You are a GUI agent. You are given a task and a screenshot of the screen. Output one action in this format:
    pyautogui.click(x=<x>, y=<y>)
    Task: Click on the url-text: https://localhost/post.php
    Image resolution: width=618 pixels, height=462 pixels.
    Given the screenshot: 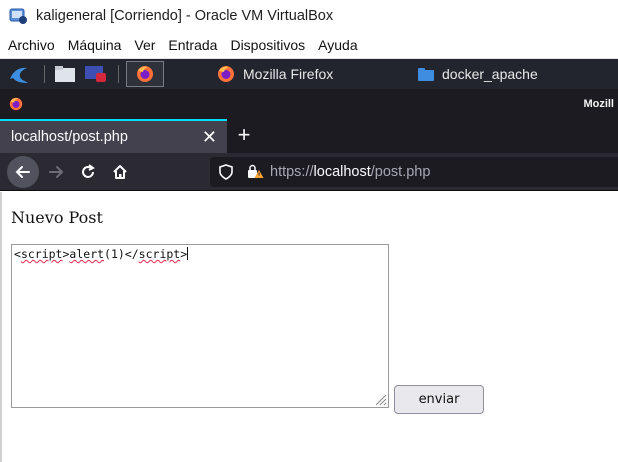 What is the action you would take?
    pyautogui.click(x=350, y=172)
    